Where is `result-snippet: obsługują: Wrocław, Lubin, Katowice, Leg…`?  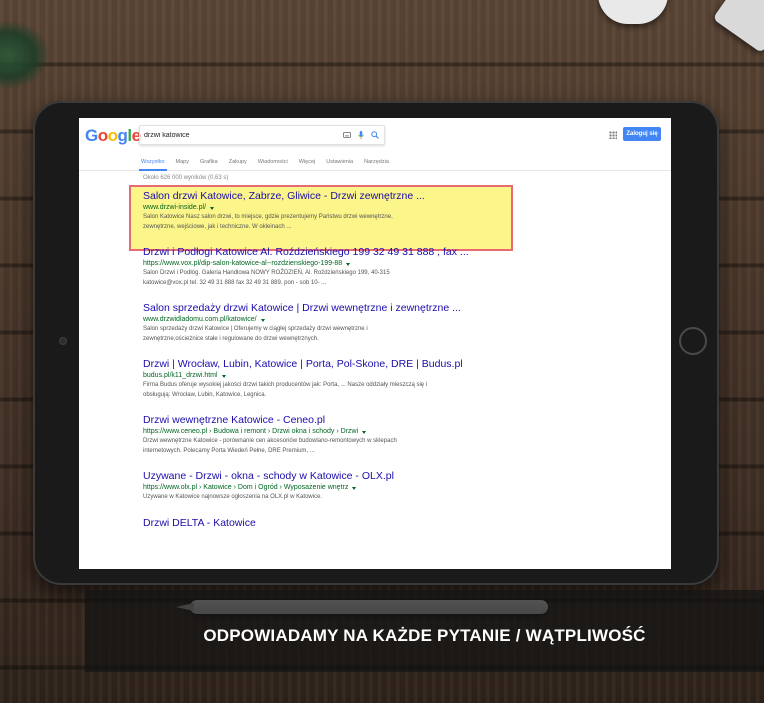
result-snippet: obsługują: Wrocław, Lubin, Katowice, Leg… is located at coordinates (205, 394).